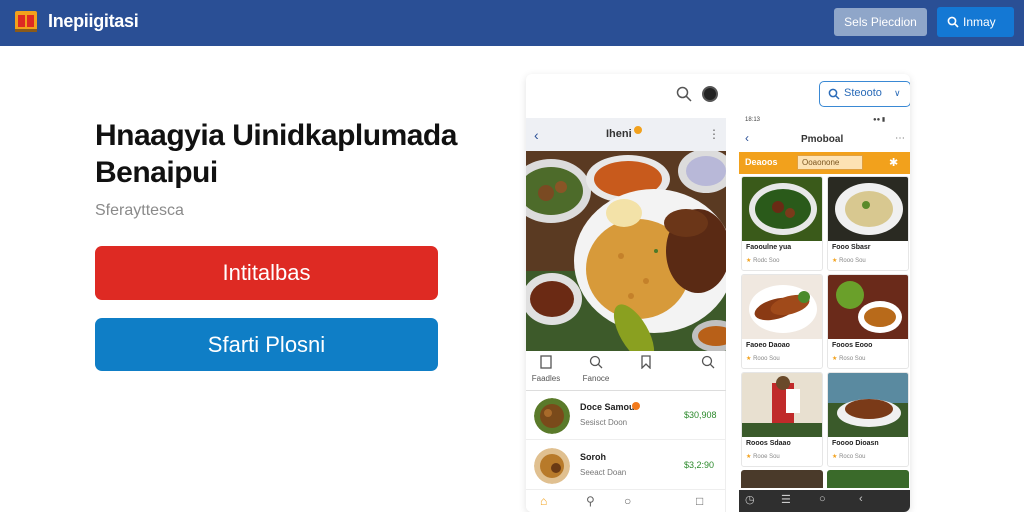 This screenshot has width=1024, height=512. Describe the element at coordinates (139, 210) in the screenshot. I see `hero-subtitle: Sferayttesca` at that location.